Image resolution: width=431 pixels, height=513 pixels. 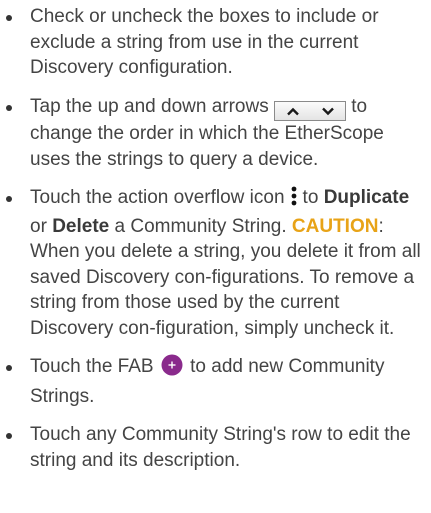 I want to click on item-text-before: Tap the up and down arrows, so click(x=149, y=106).